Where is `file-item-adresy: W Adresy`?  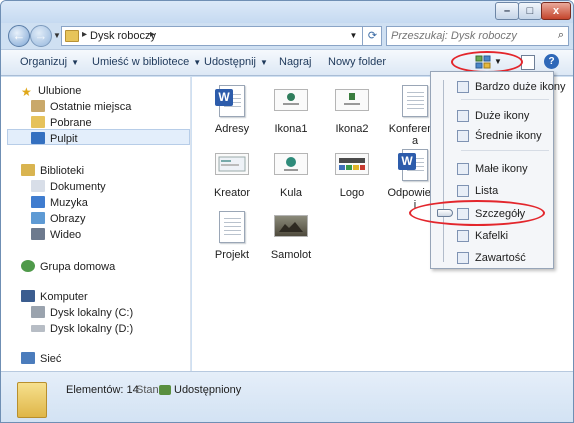 file-item-adresy: W Adresy is located at coordinates (232, 110).